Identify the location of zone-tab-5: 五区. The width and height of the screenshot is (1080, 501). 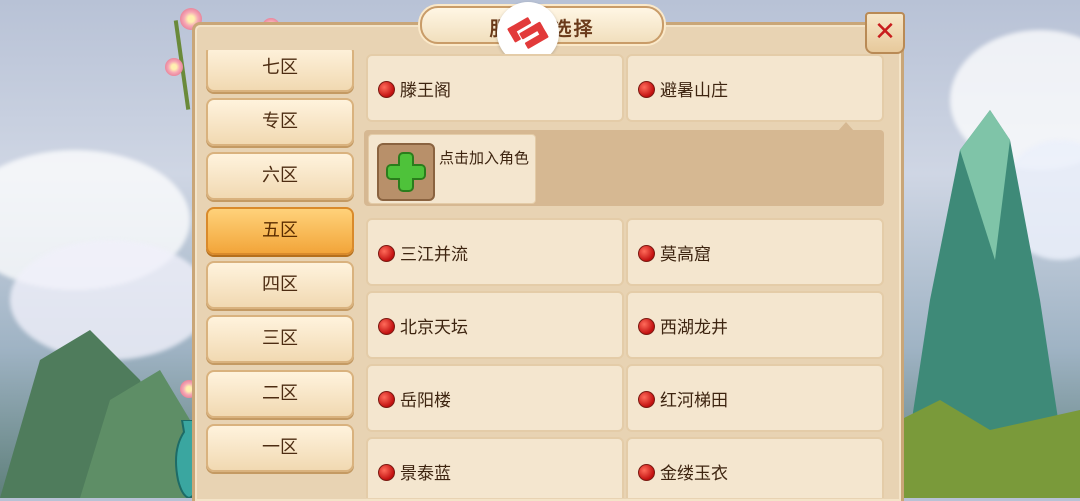
(280, 231).